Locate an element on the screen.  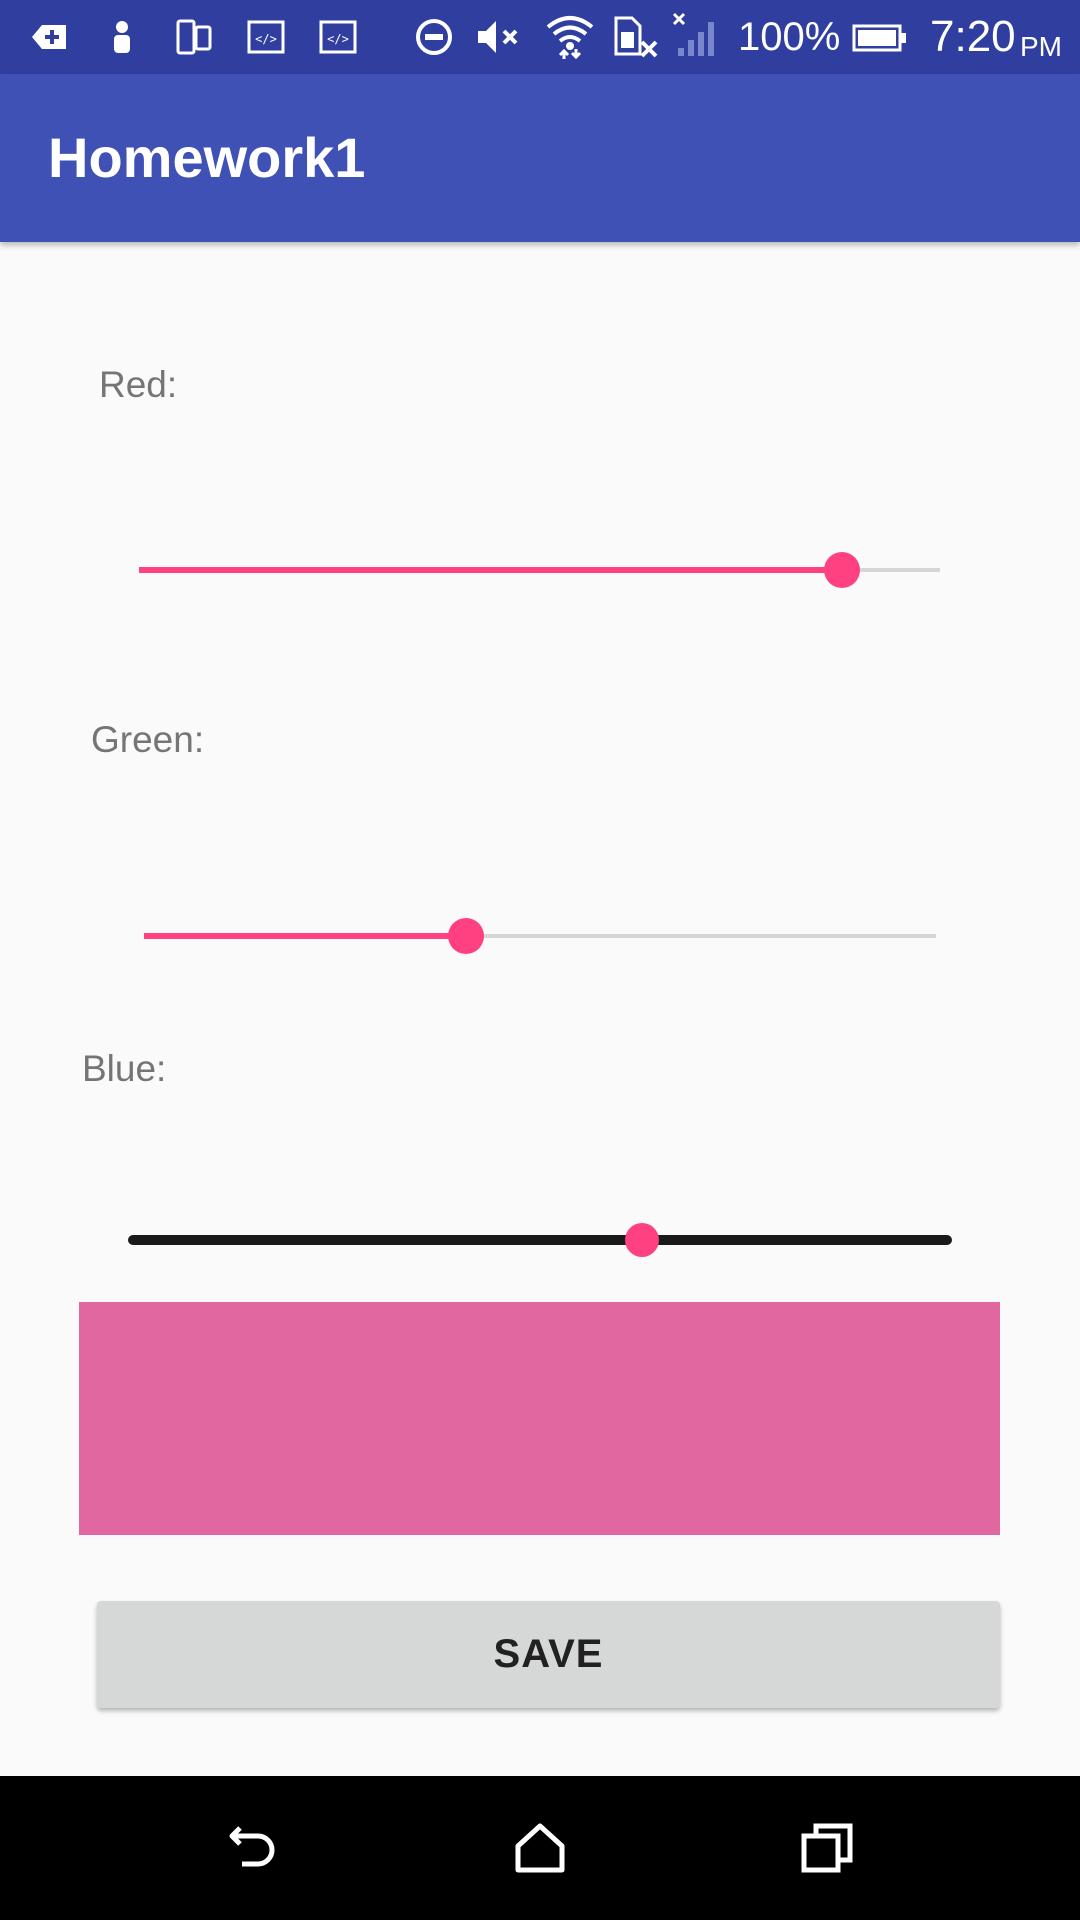
red-label: Red: is located at coordinates (138, 384).